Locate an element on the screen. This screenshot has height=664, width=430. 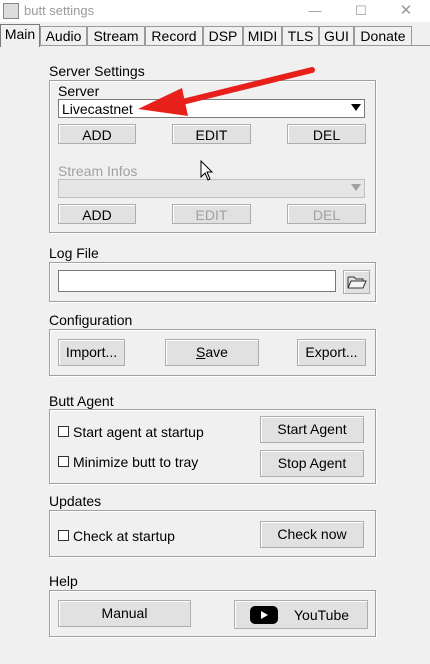
server-edit-button: EDIT is located at coordinates (211, 134).